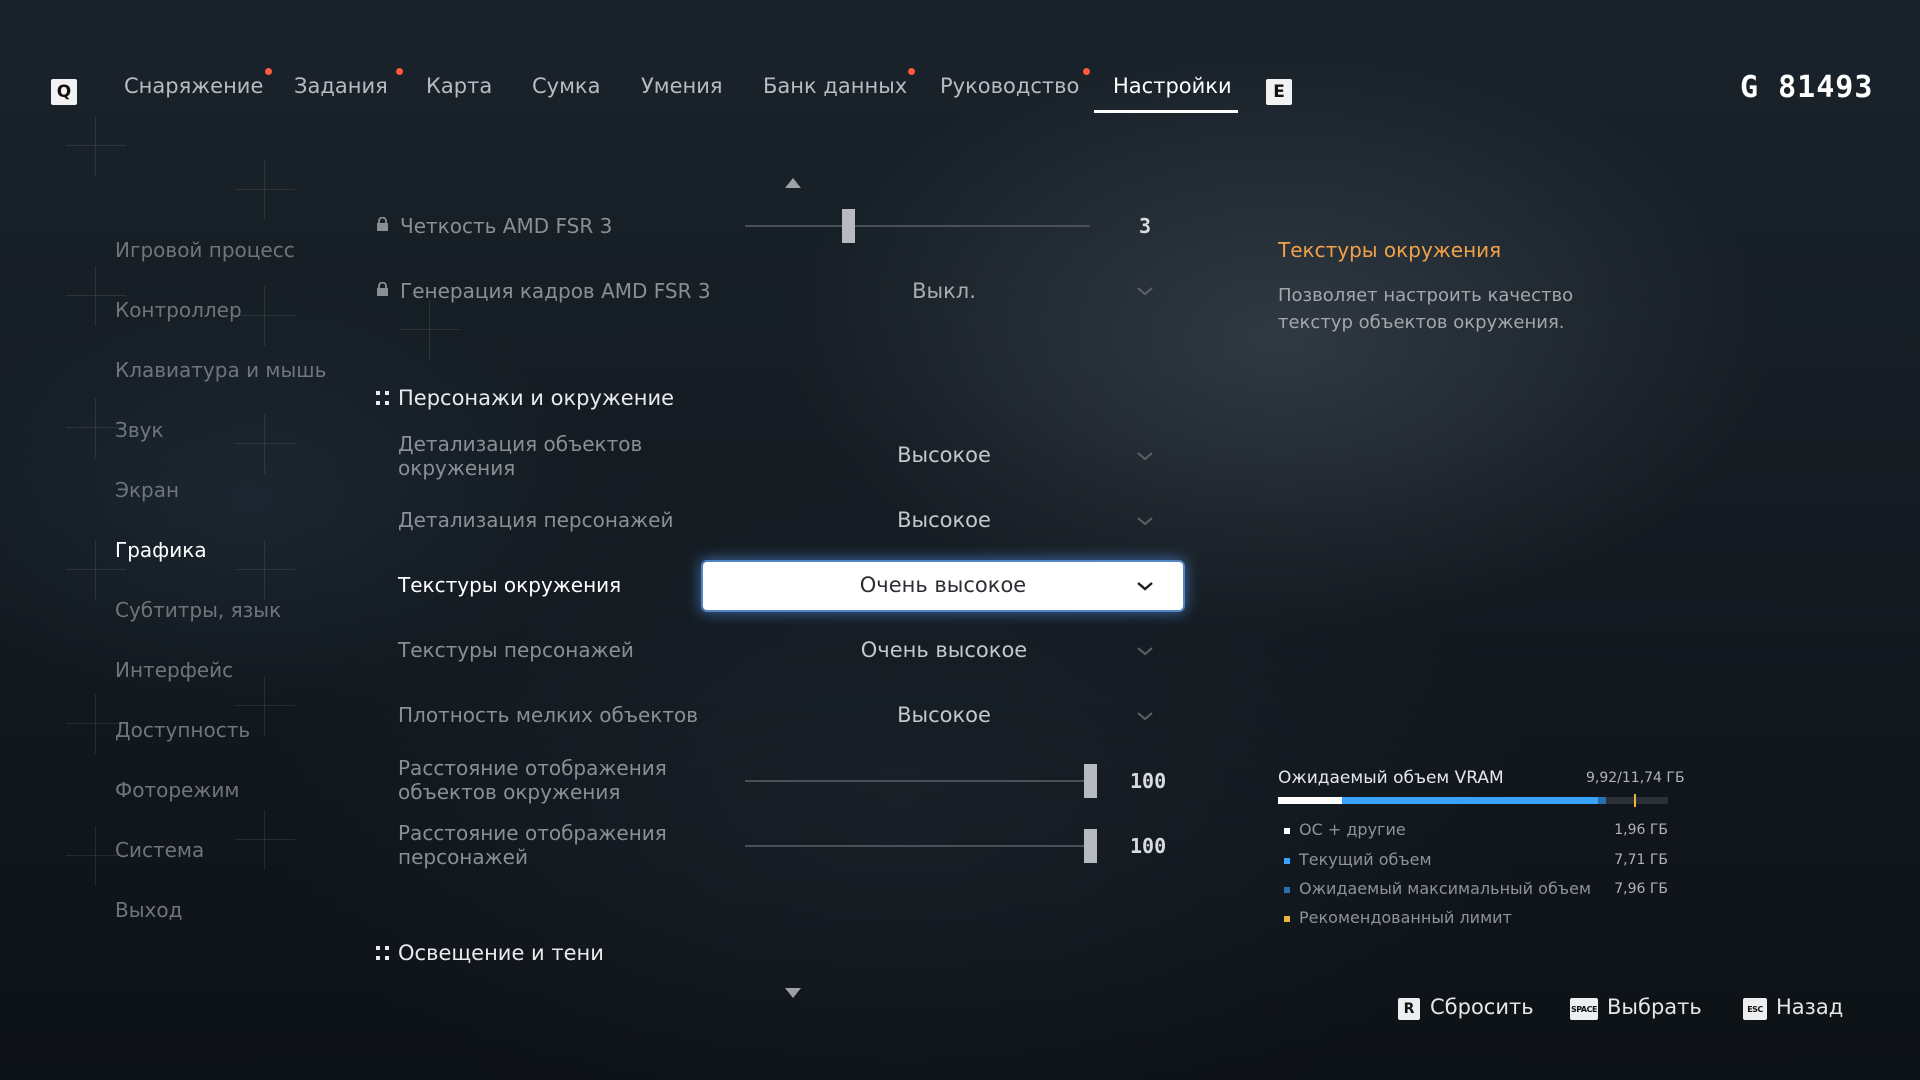 This screenshot has width=1920, height=1080. I want to click on char-distance-label: Расстояние отображения персонажей, so click(532, 845).